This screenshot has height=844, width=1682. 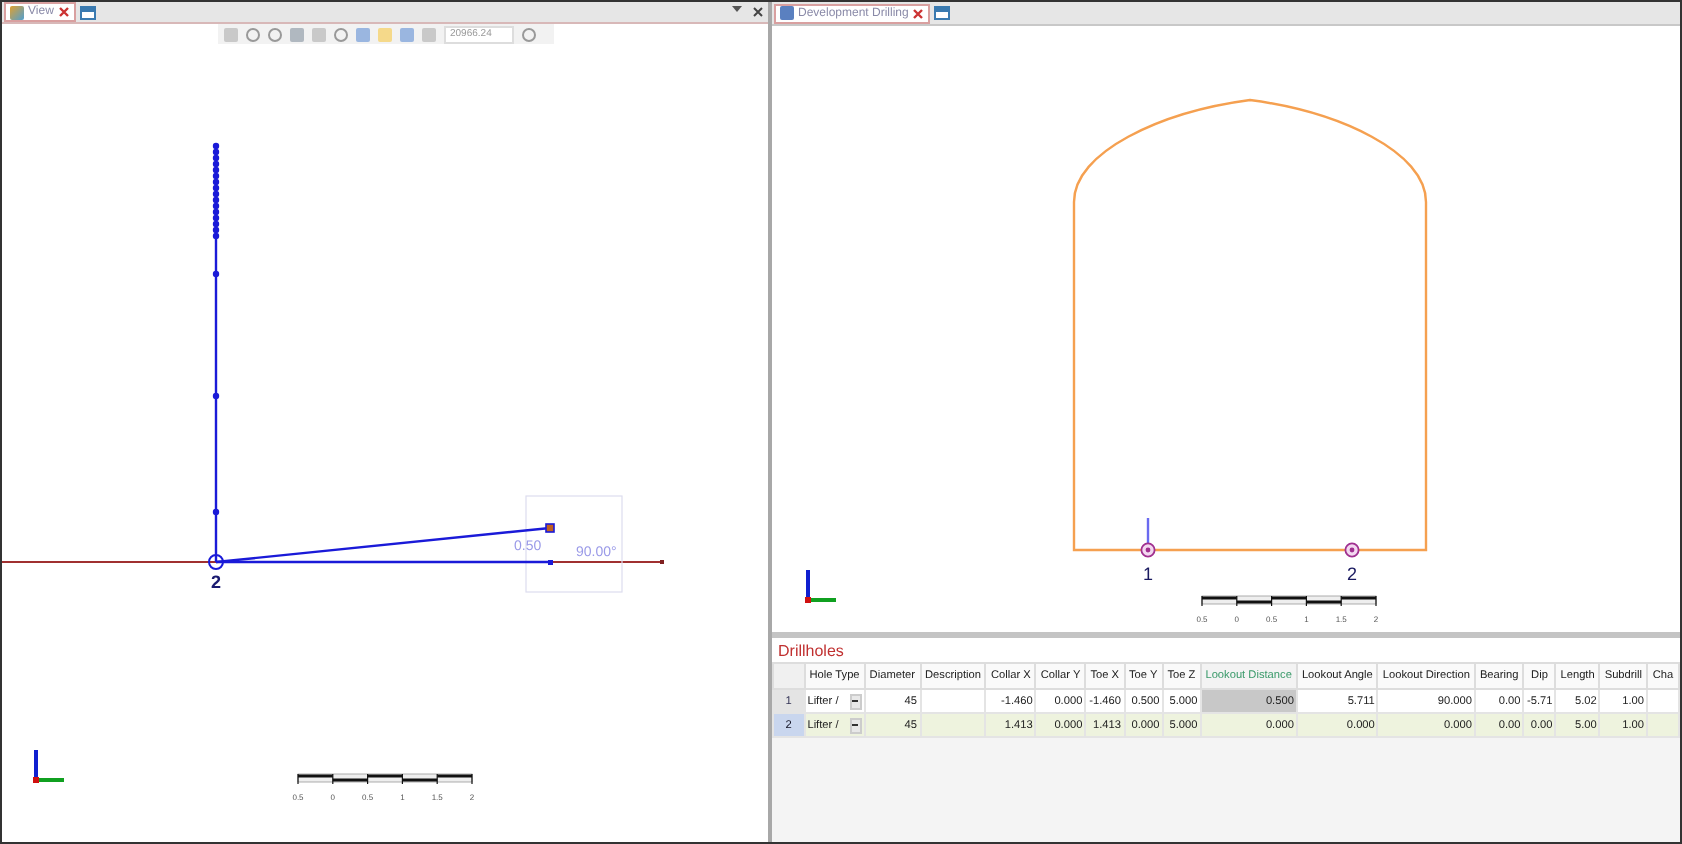 What do you see at coordinates (1148, 574) in the screenshot?
I see `hole-number: 1` at bounding box center [1148, 574].